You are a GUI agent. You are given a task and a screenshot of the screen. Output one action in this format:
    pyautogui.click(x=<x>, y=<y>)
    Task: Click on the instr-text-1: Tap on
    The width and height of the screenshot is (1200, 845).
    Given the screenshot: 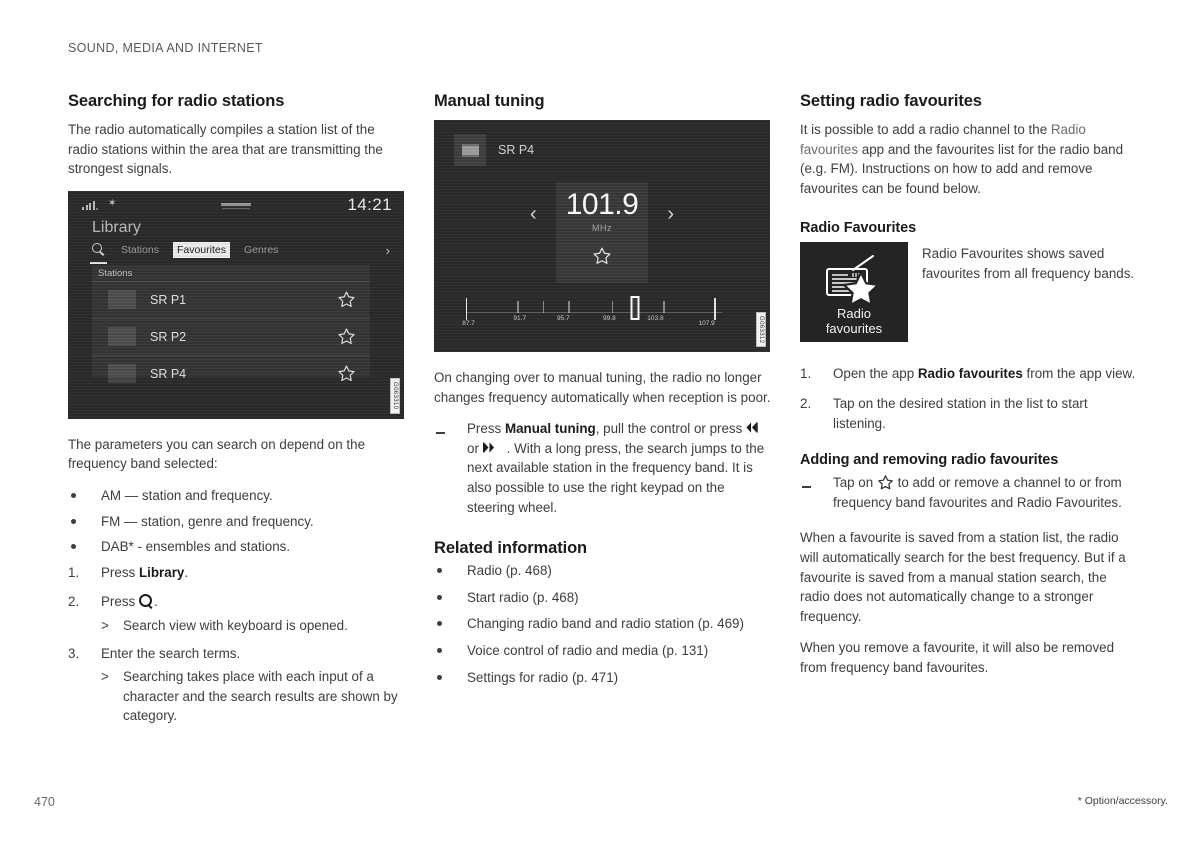 What is the action you would take?
    pyautogui.click(x=855, y=483)
    